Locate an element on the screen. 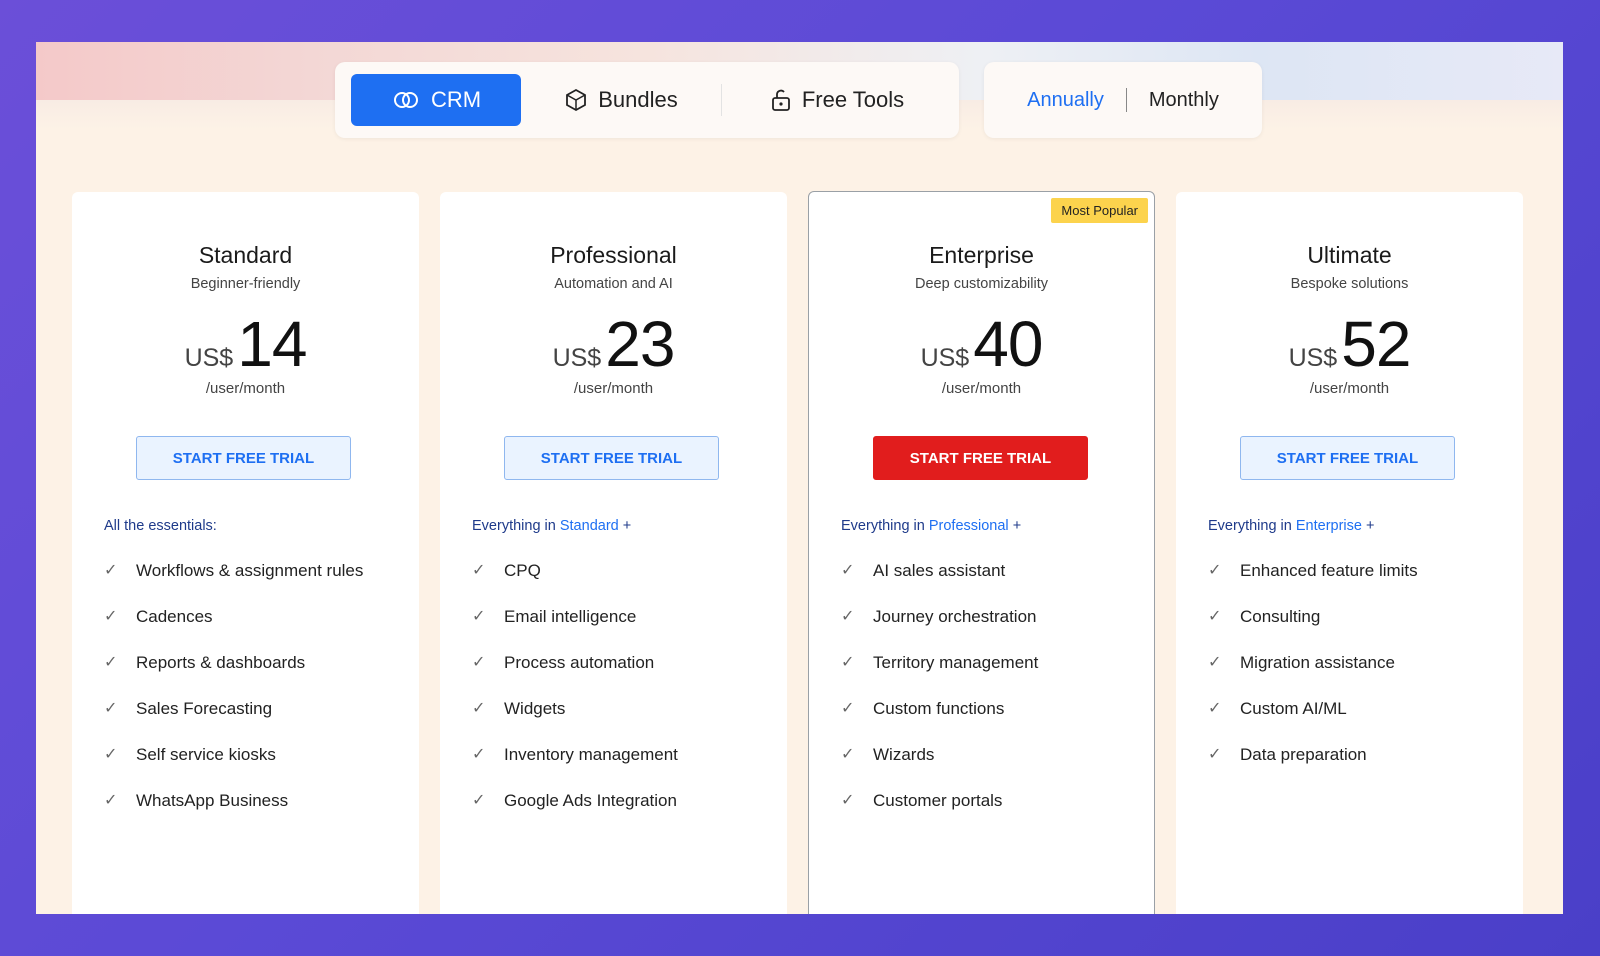 This screenshot has width=1600, height=956. most-popular-badge: Most Popular is located at coordinates (1099, 210).